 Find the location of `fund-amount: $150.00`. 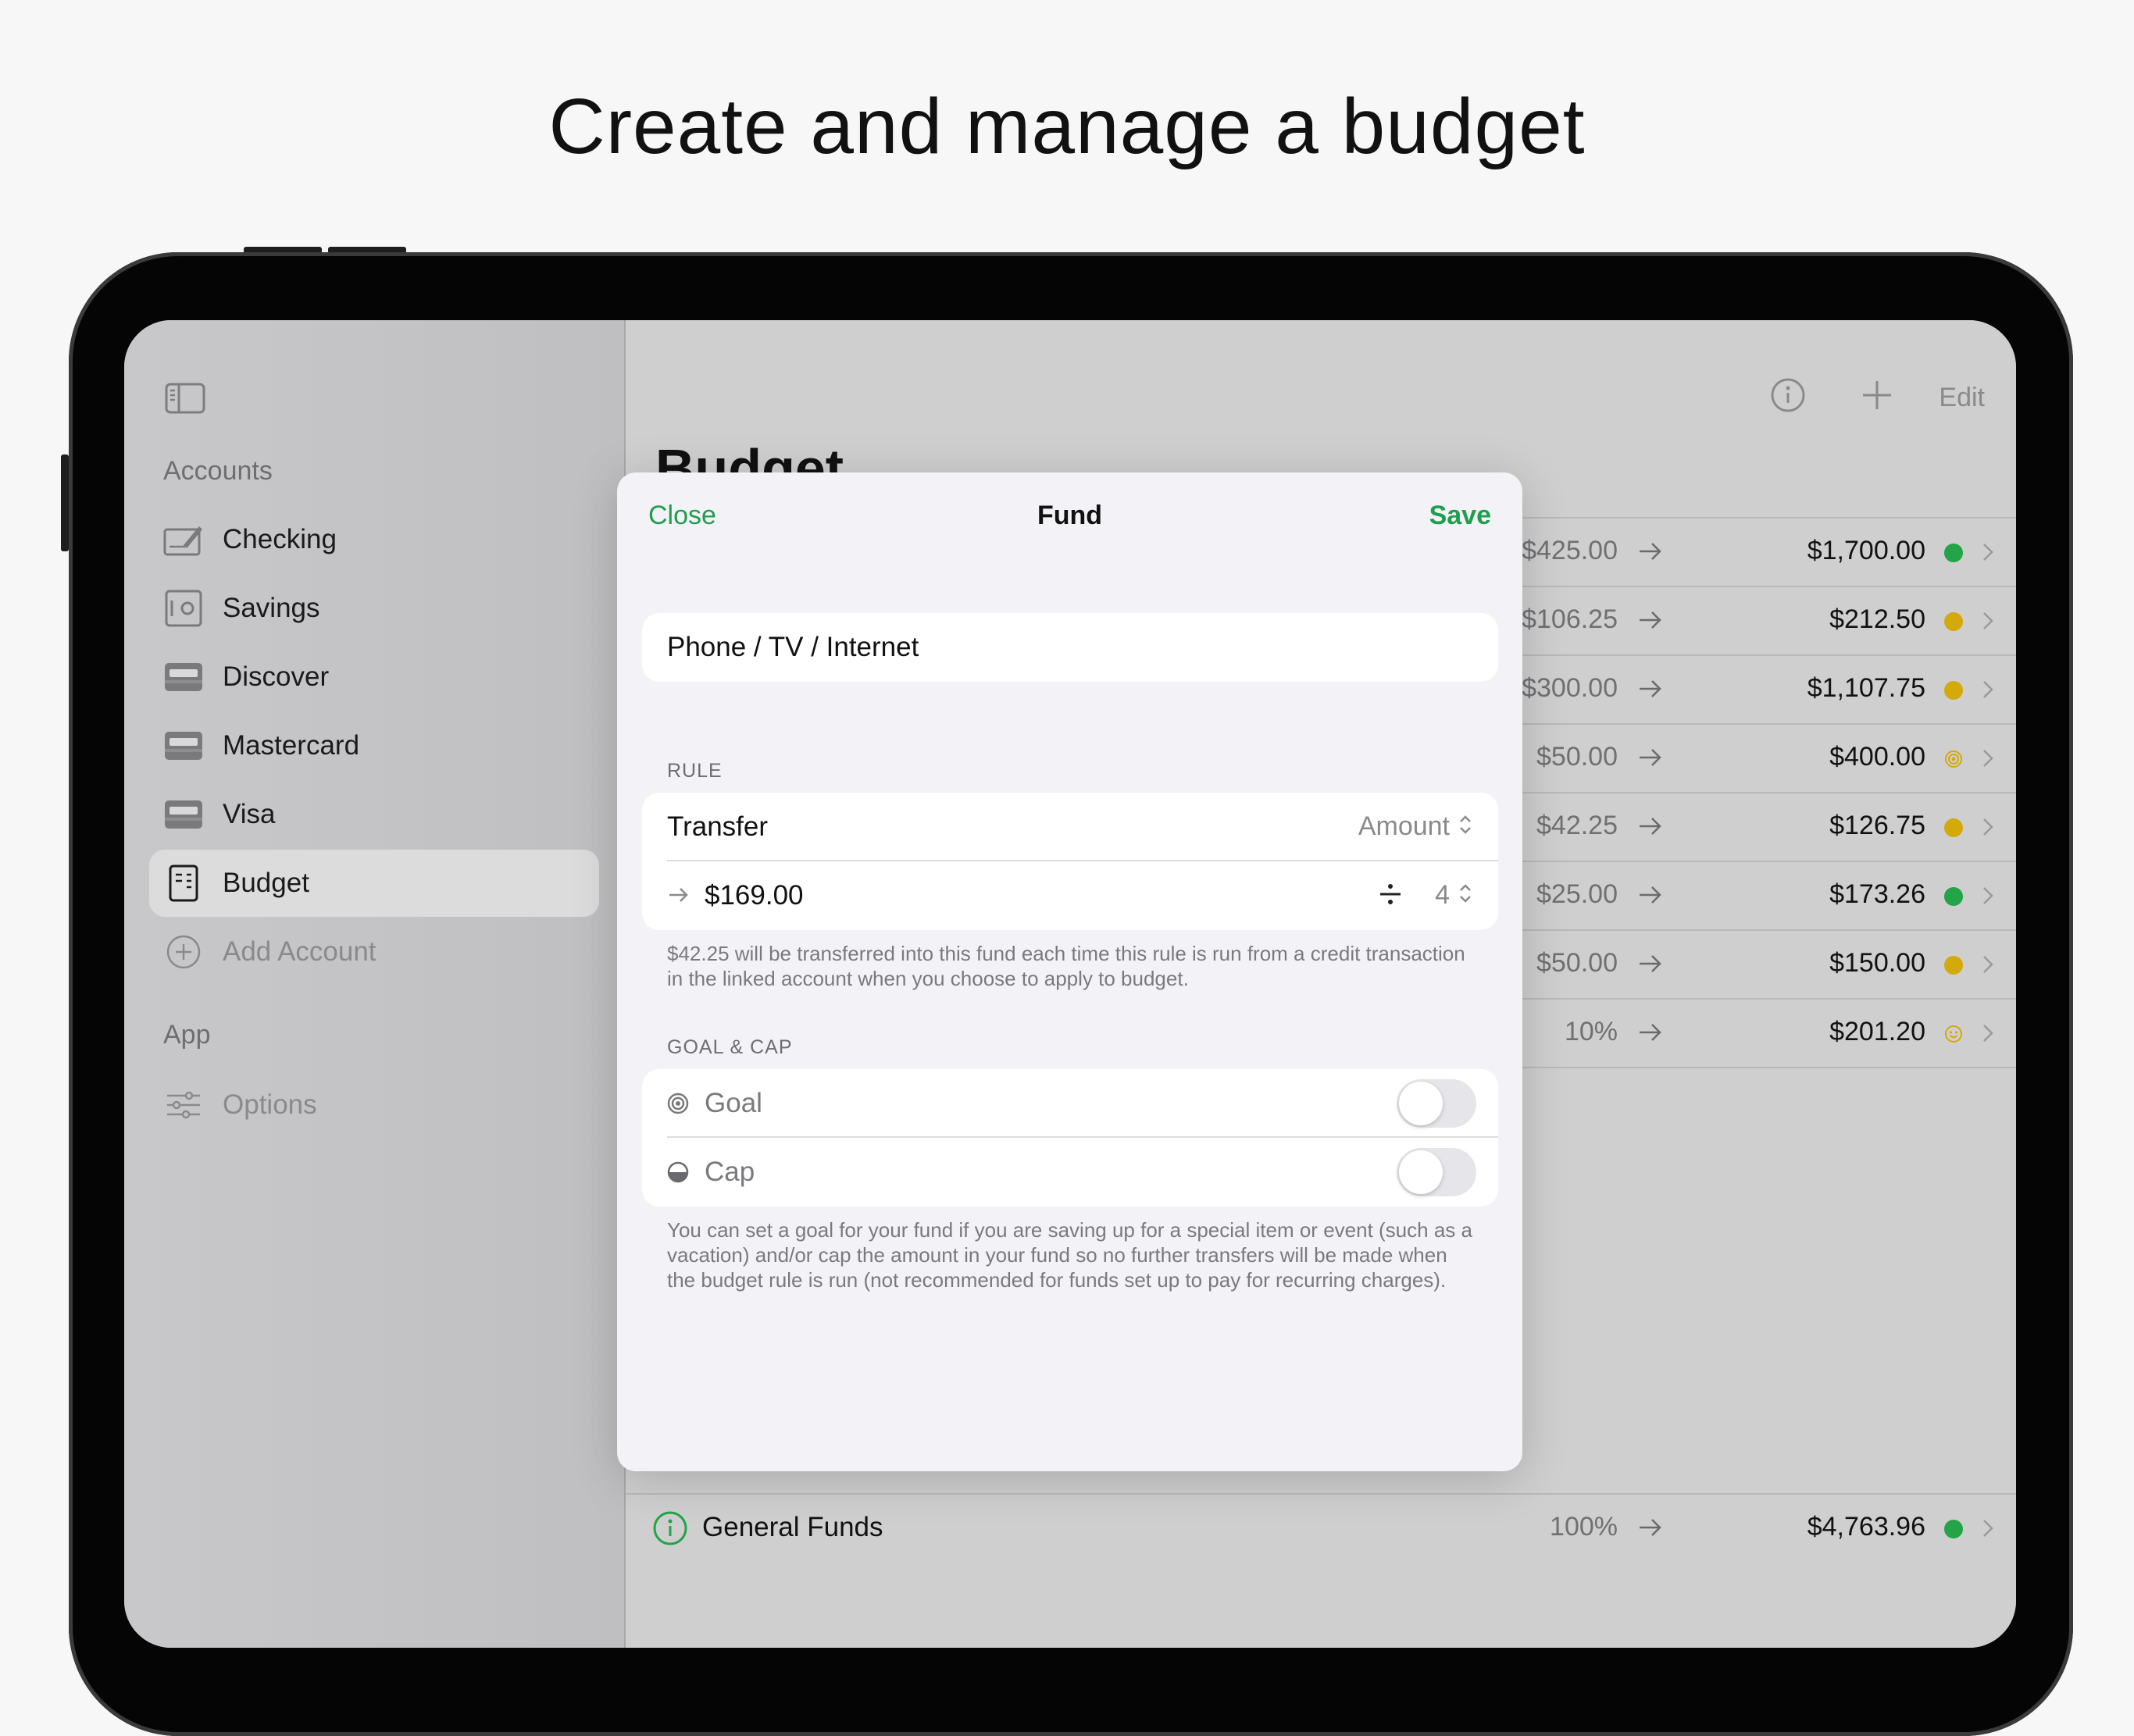

fund-amount: $150.00 is located at coordinates (1877, 963).